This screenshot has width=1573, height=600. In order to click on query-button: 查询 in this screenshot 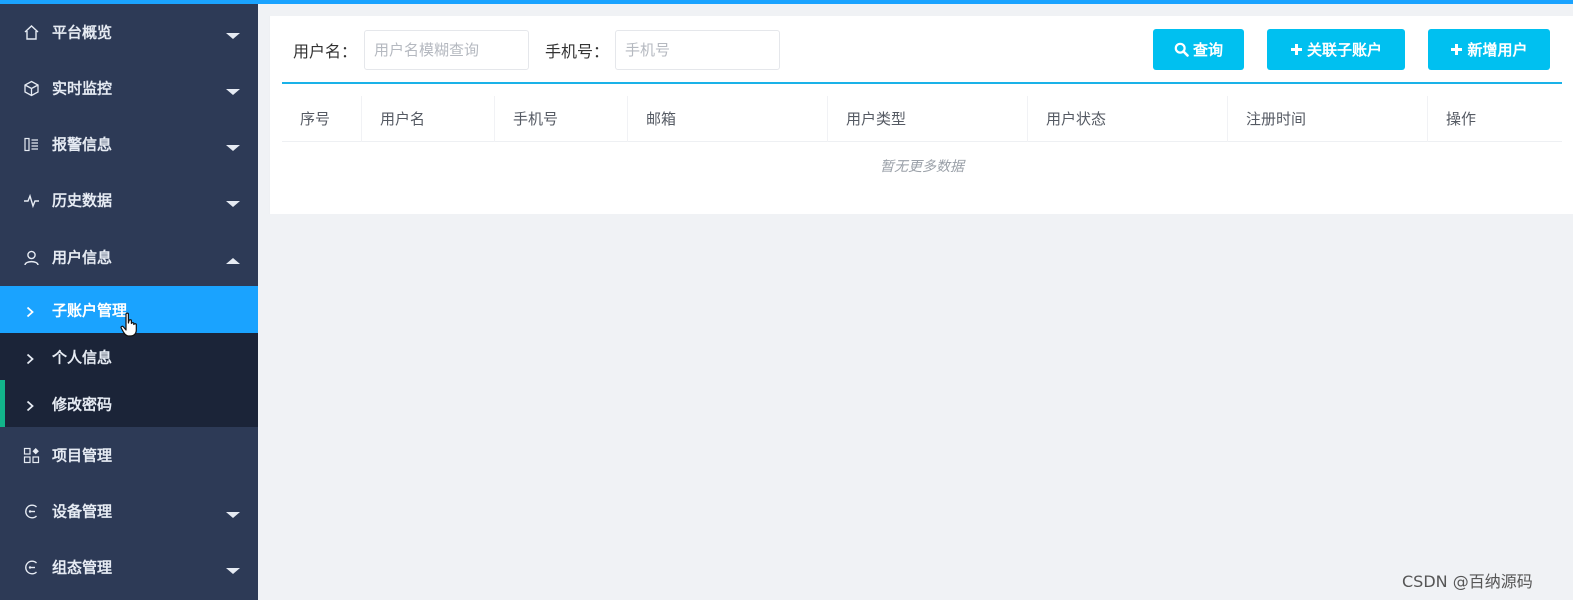, I will do `click(1198, 49)`.